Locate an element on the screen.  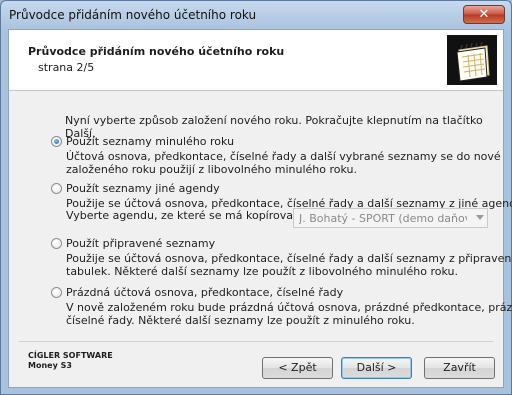
brand-product: Money S3 is located at coordinates (50, 365).